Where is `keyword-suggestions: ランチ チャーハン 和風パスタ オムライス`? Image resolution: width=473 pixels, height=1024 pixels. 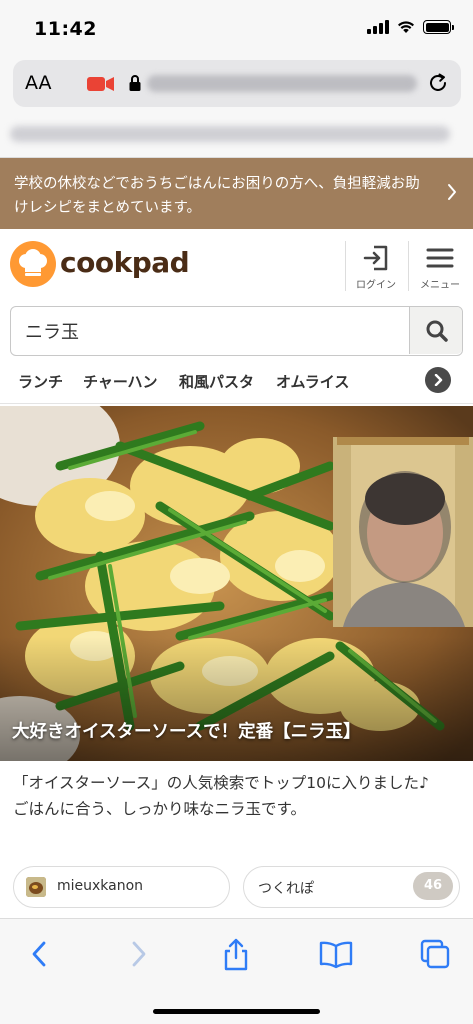 keyword-suggestions: ランチ チャーハン 和風パスタ オムライス is located at coordinates (236, 381).